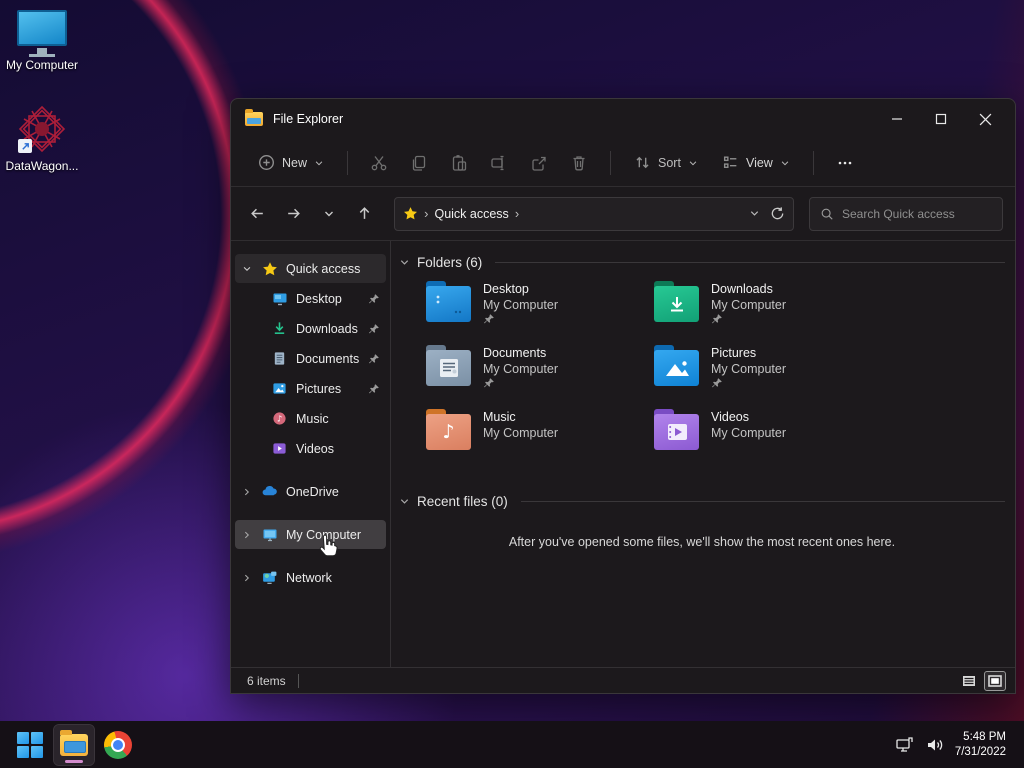  I want to click on recent-files-section-header: Recent files (0), so click(702, 501).